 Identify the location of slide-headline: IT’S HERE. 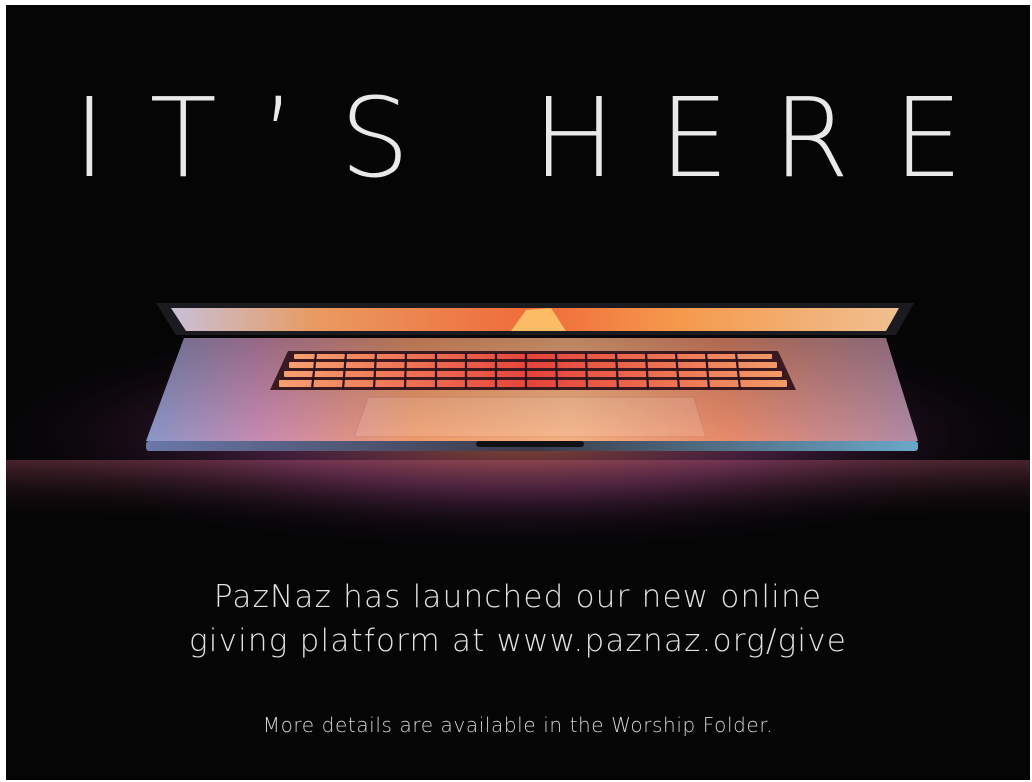
(540, 138).